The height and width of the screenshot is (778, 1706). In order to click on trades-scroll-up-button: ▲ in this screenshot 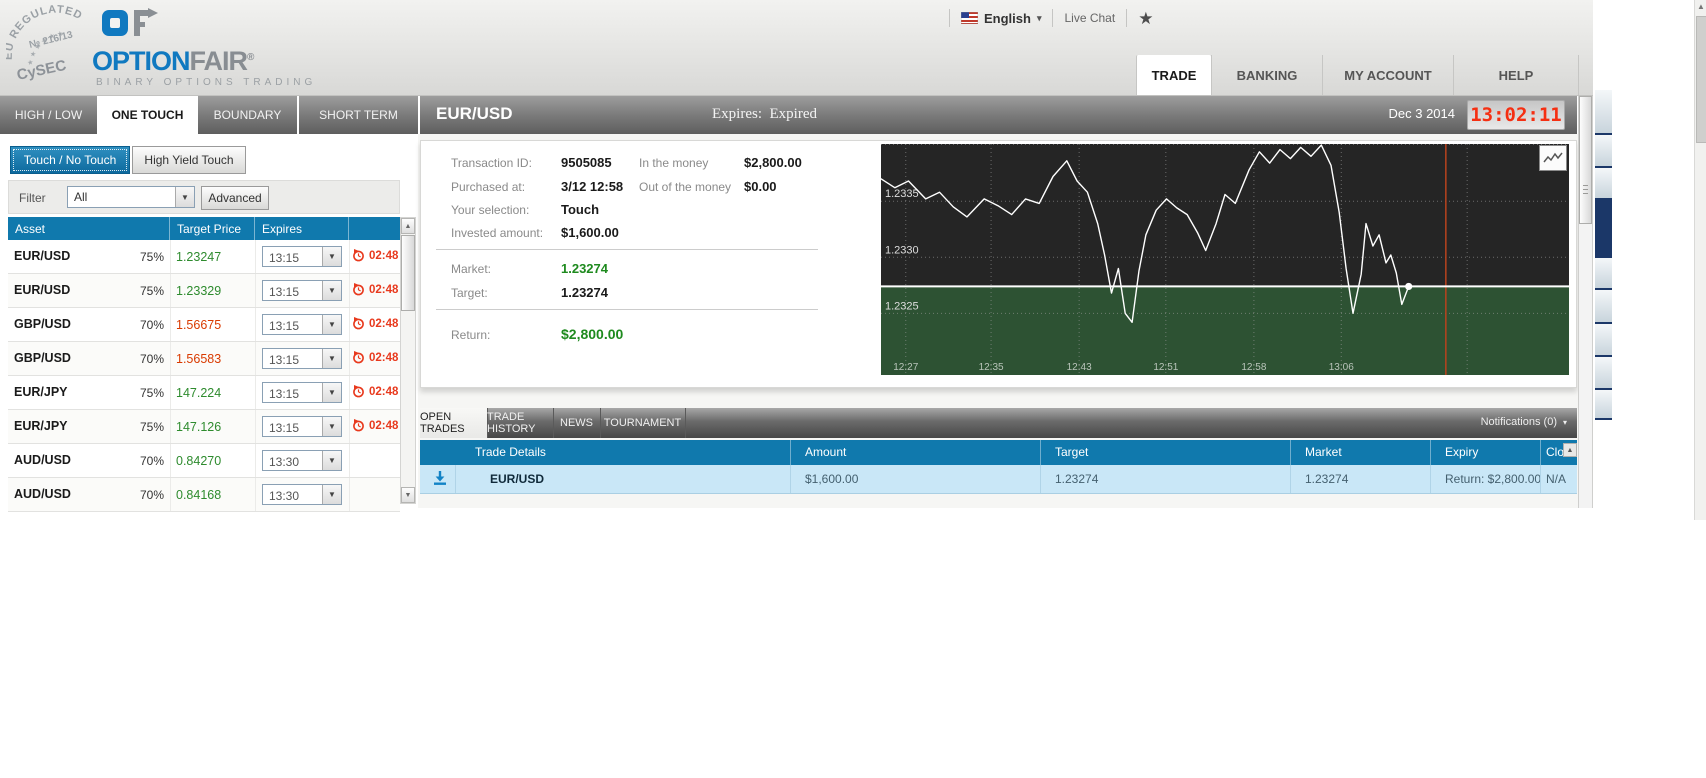, I will do `click(1570, 450)`.